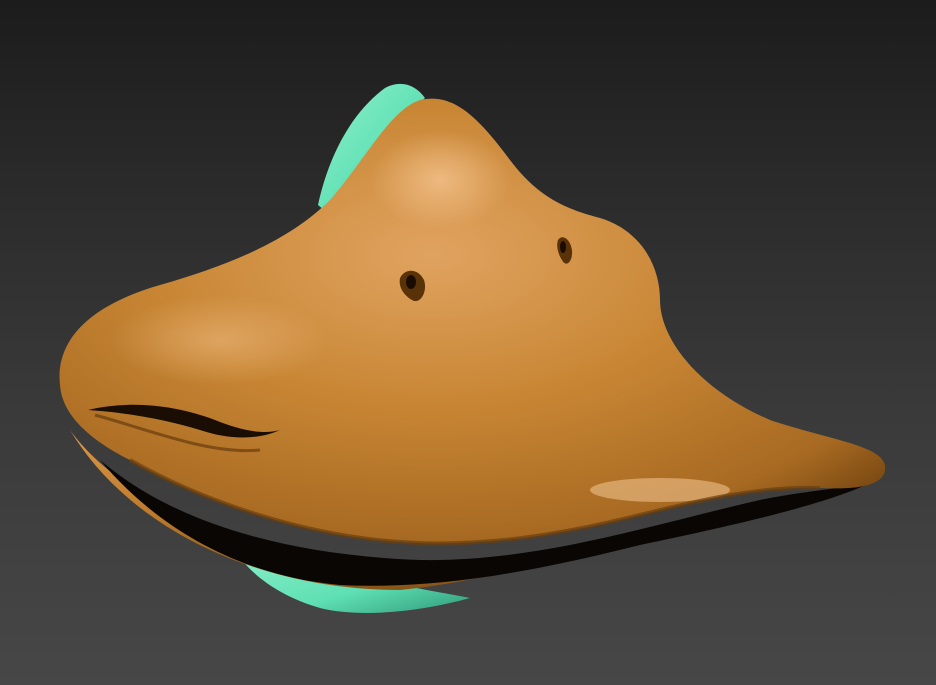  What do you see at coordinates (220, 340) in the screenshot?
I see `beak-highlight-side` at bounding box center [220, 340].